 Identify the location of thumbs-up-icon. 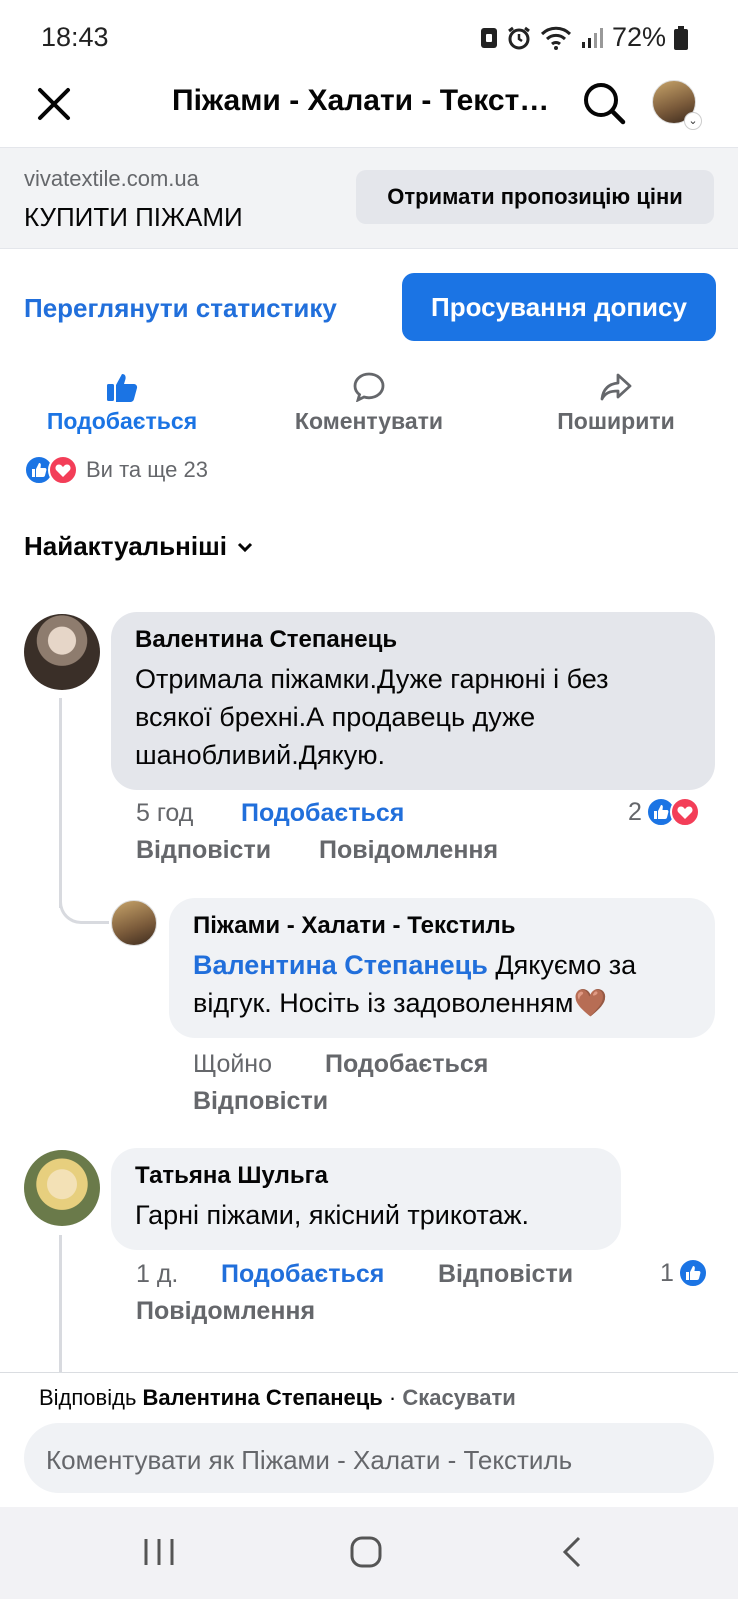
(122, 388).